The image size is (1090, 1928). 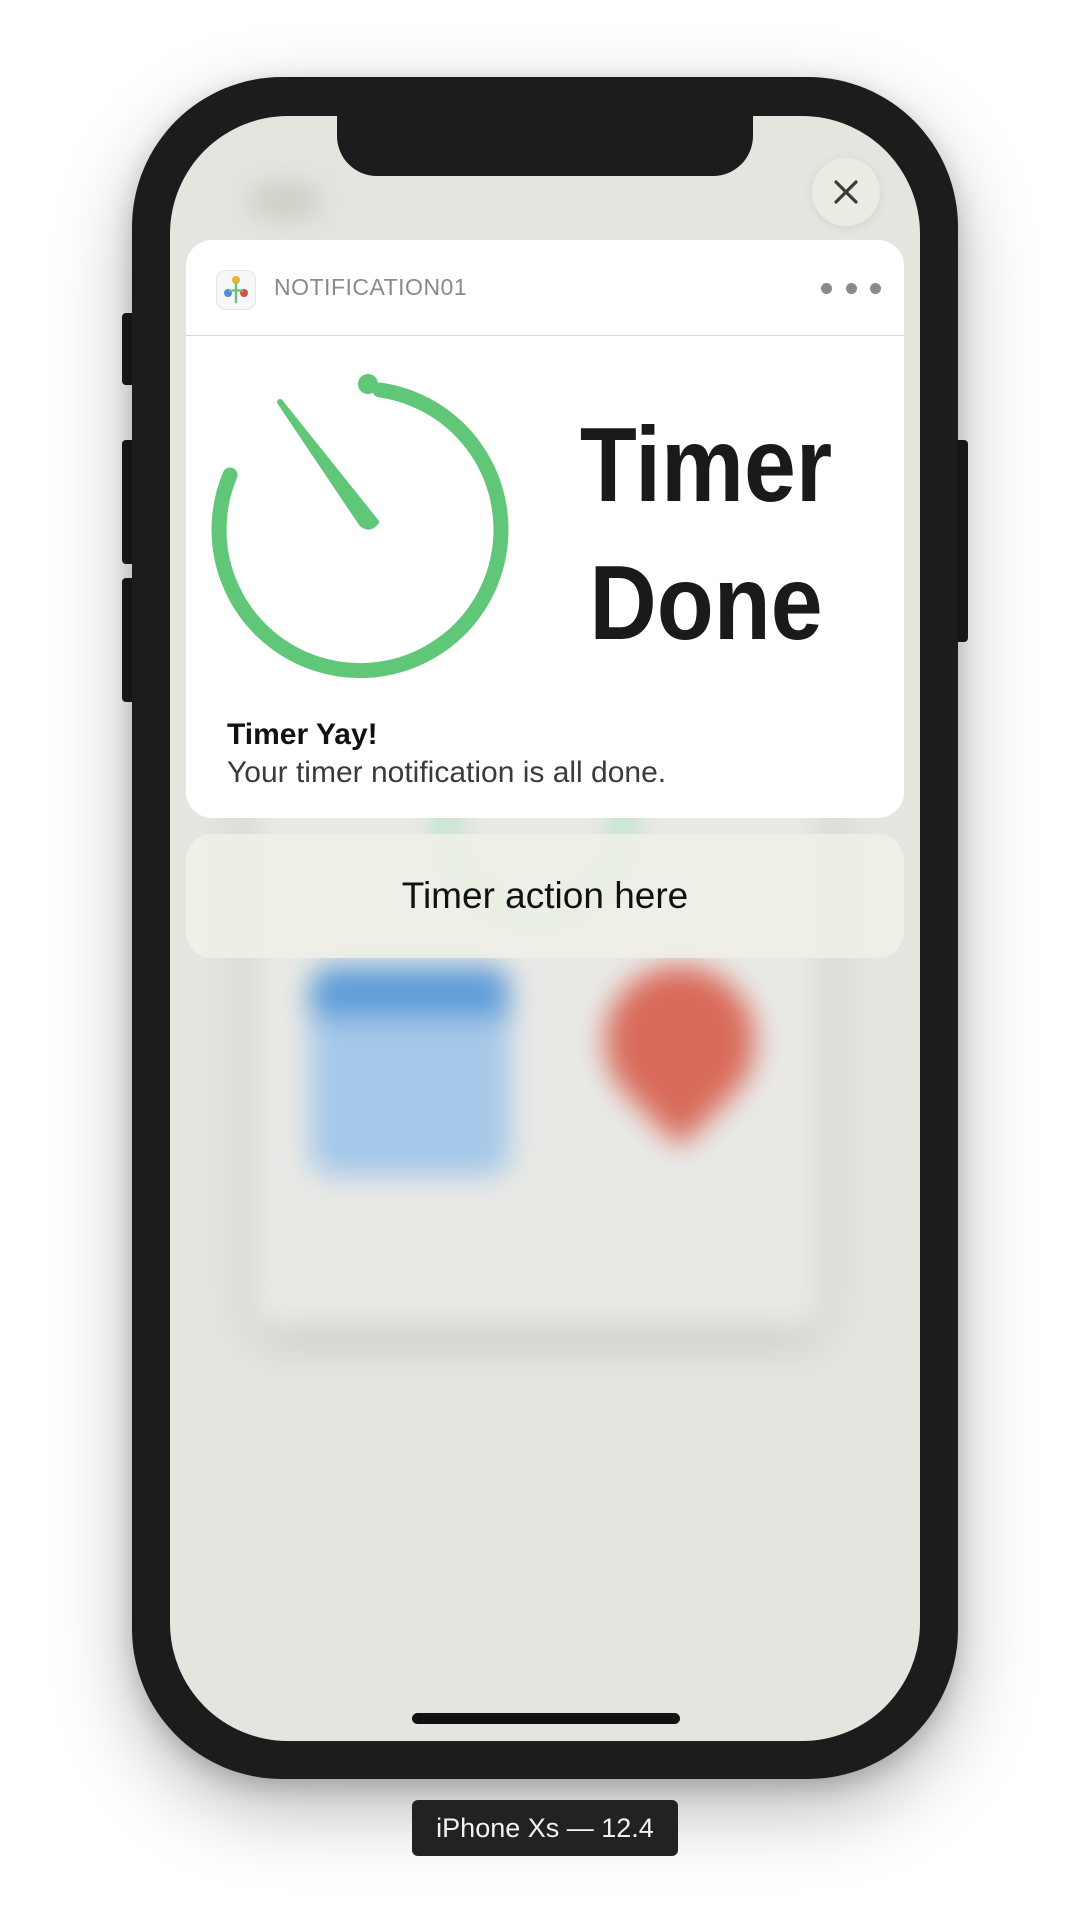 I want to click on timer-action-button: Timer action here, so click(x=545, y=896).